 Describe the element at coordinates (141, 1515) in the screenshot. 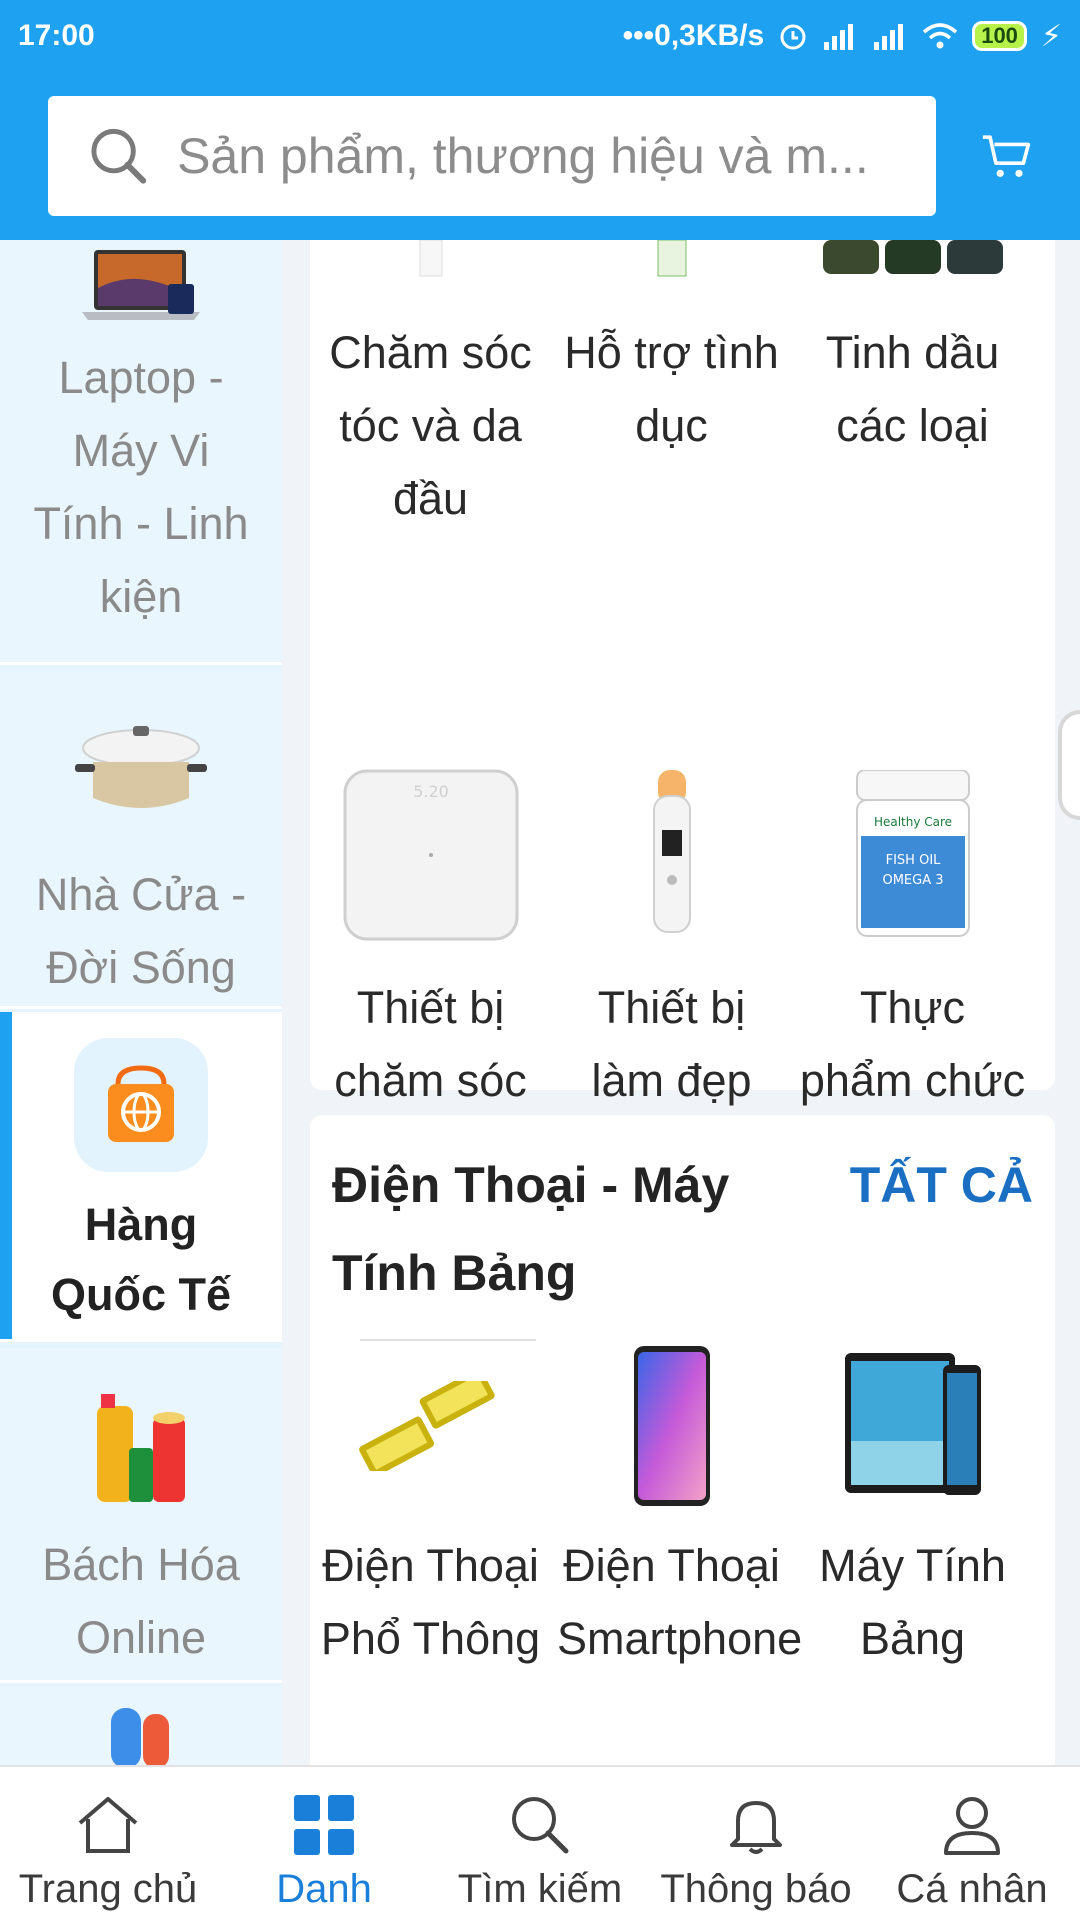

I see `sidebar-item-grocery: Bách Hóa Online` at that location.